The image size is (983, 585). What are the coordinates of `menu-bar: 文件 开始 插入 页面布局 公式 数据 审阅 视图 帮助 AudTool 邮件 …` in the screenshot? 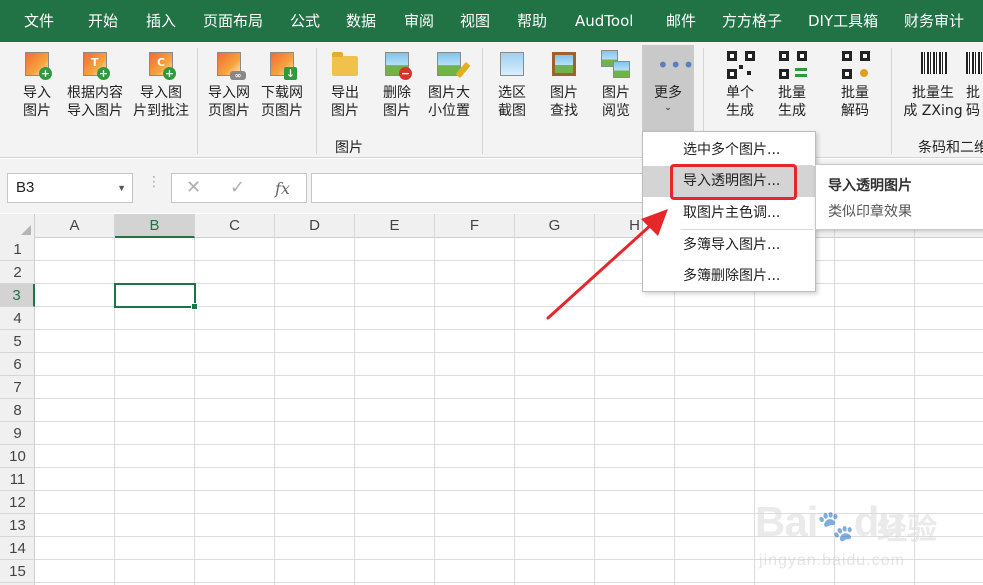 It's located at (491, 21).